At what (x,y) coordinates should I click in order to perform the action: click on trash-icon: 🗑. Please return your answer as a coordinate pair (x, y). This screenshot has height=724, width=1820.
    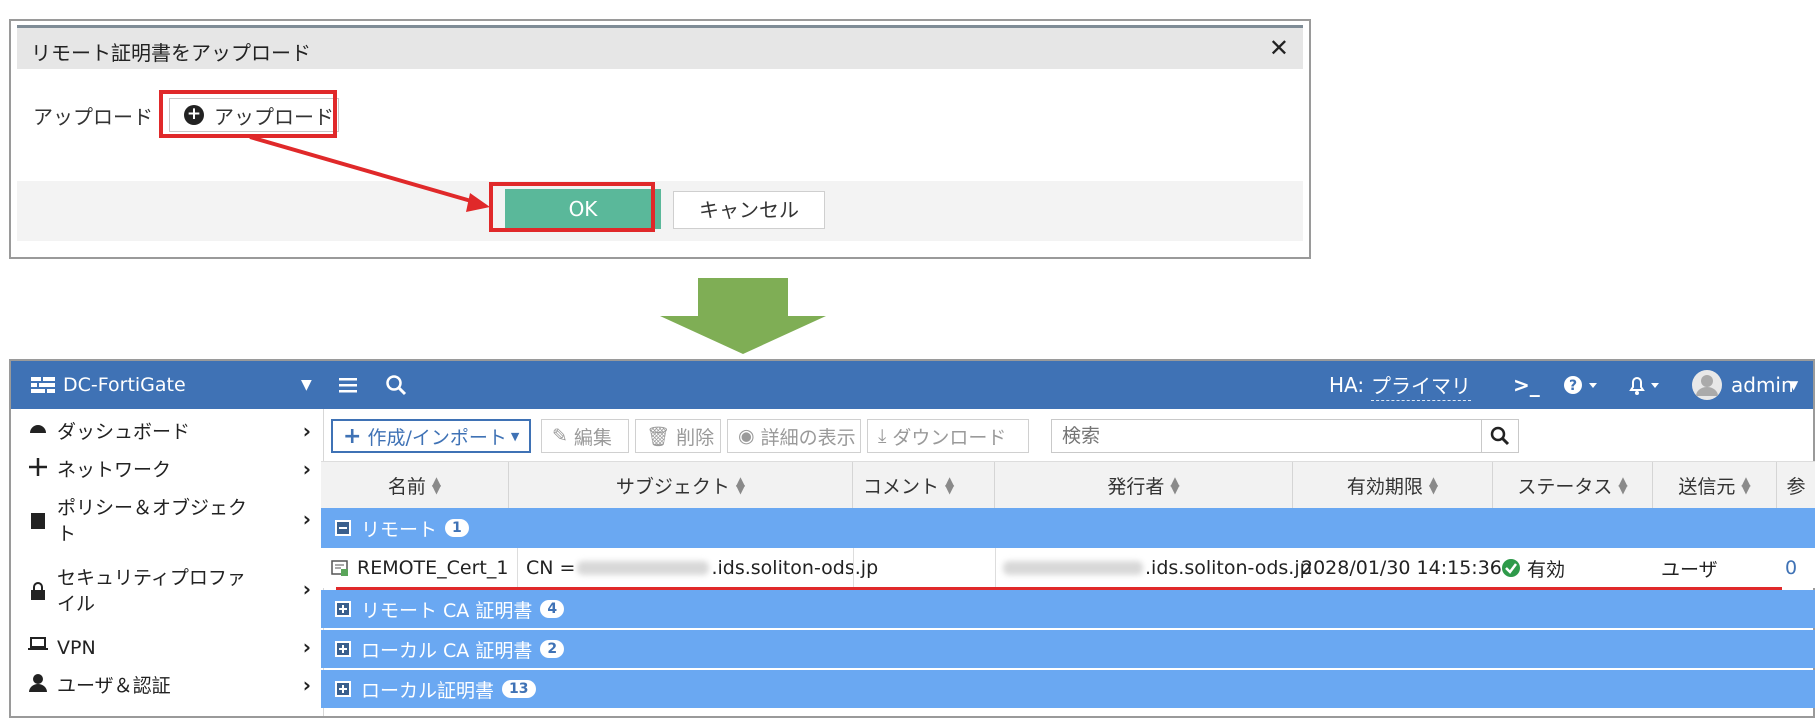
    Looking at the image, I should click on (658, 436).